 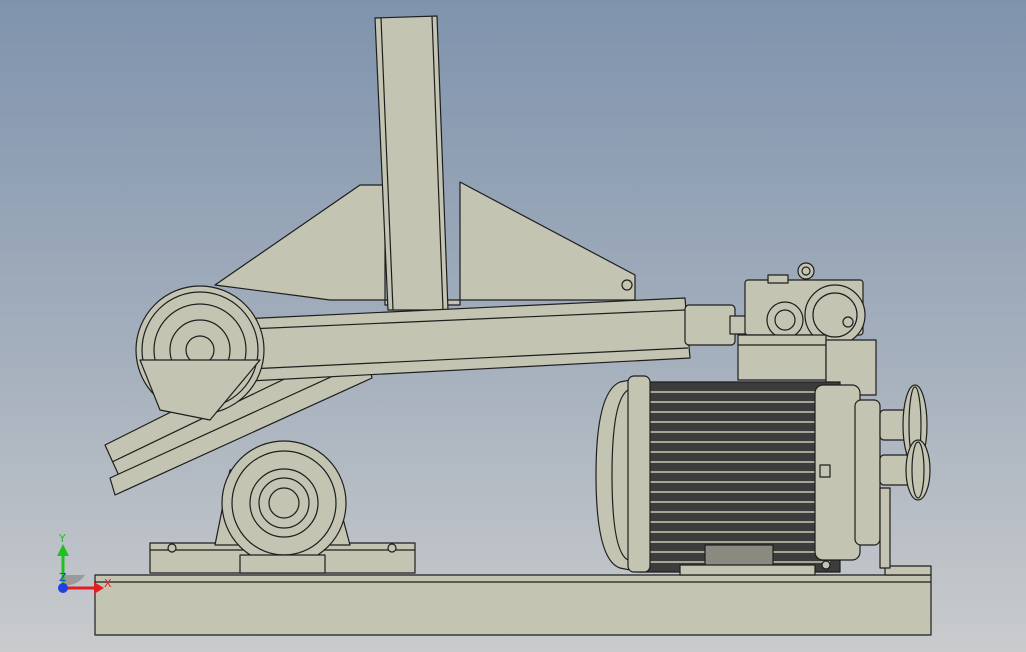 What do you see at coordinates (513, 600) in the screenshot?
I see `base-plate` at bounding box center [513, 600].